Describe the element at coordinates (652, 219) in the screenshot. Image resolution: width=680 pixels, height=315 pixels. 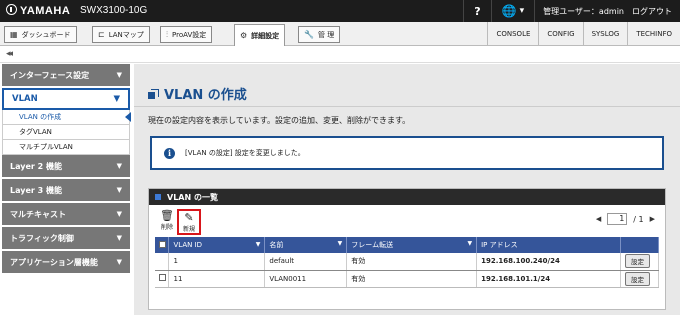
I see `next-page-icon: ▶` at that location.